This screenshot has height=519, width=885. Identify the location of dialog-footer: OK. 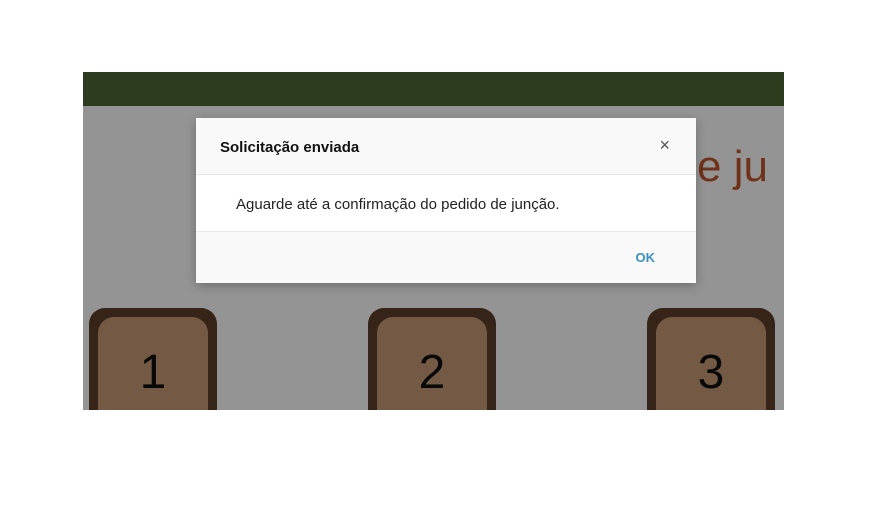
(446, 257).